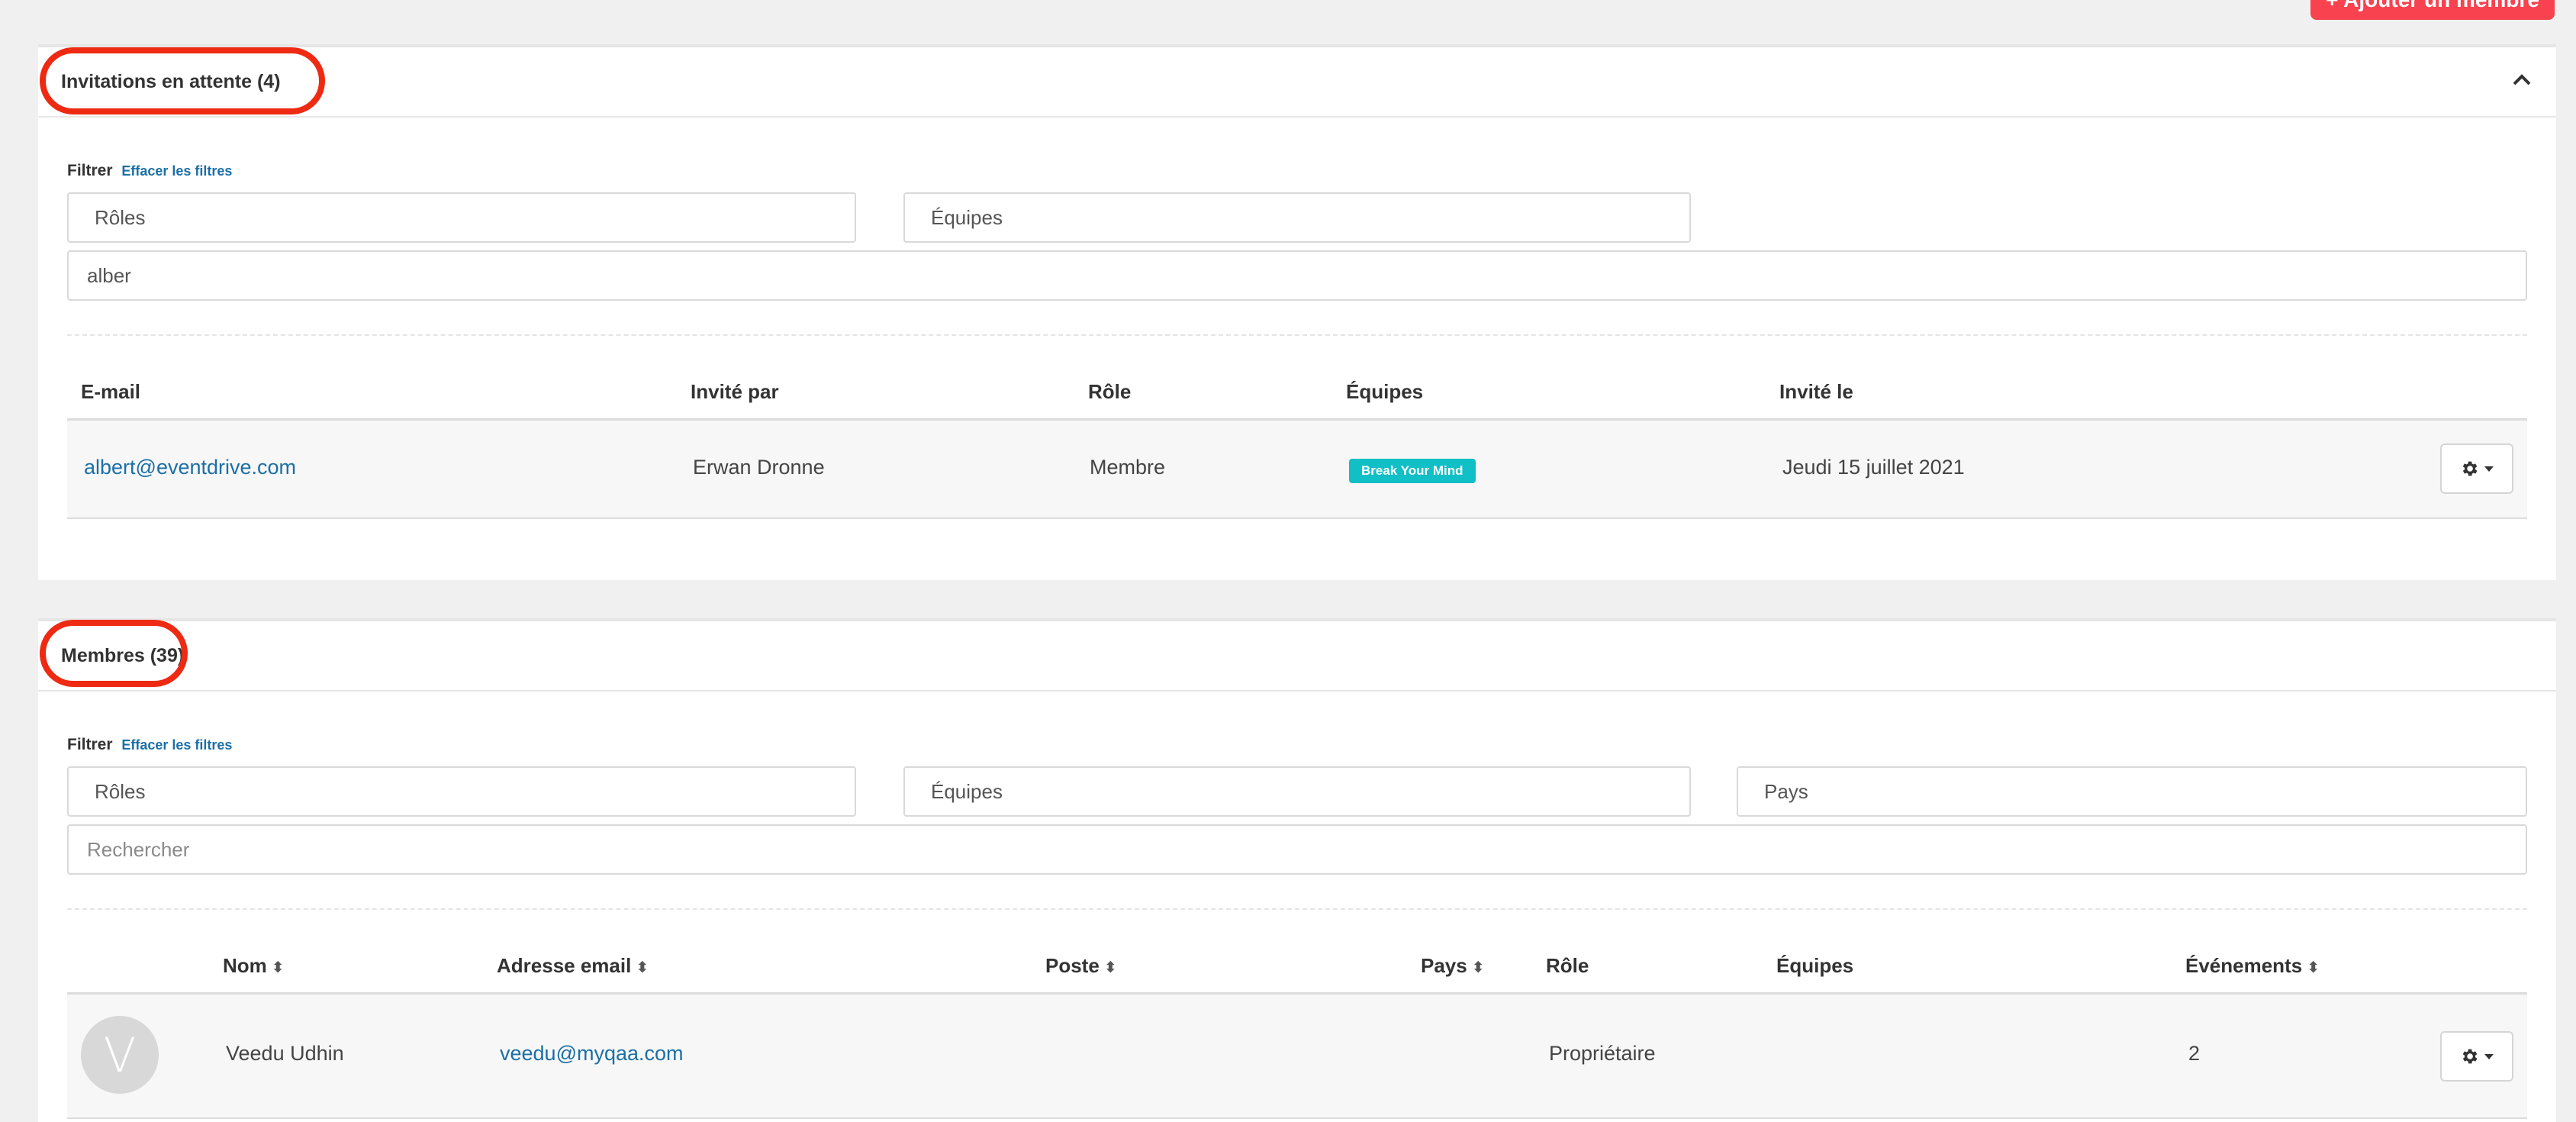  I want to click on col-position-label: Poste, so click(1072, 965).